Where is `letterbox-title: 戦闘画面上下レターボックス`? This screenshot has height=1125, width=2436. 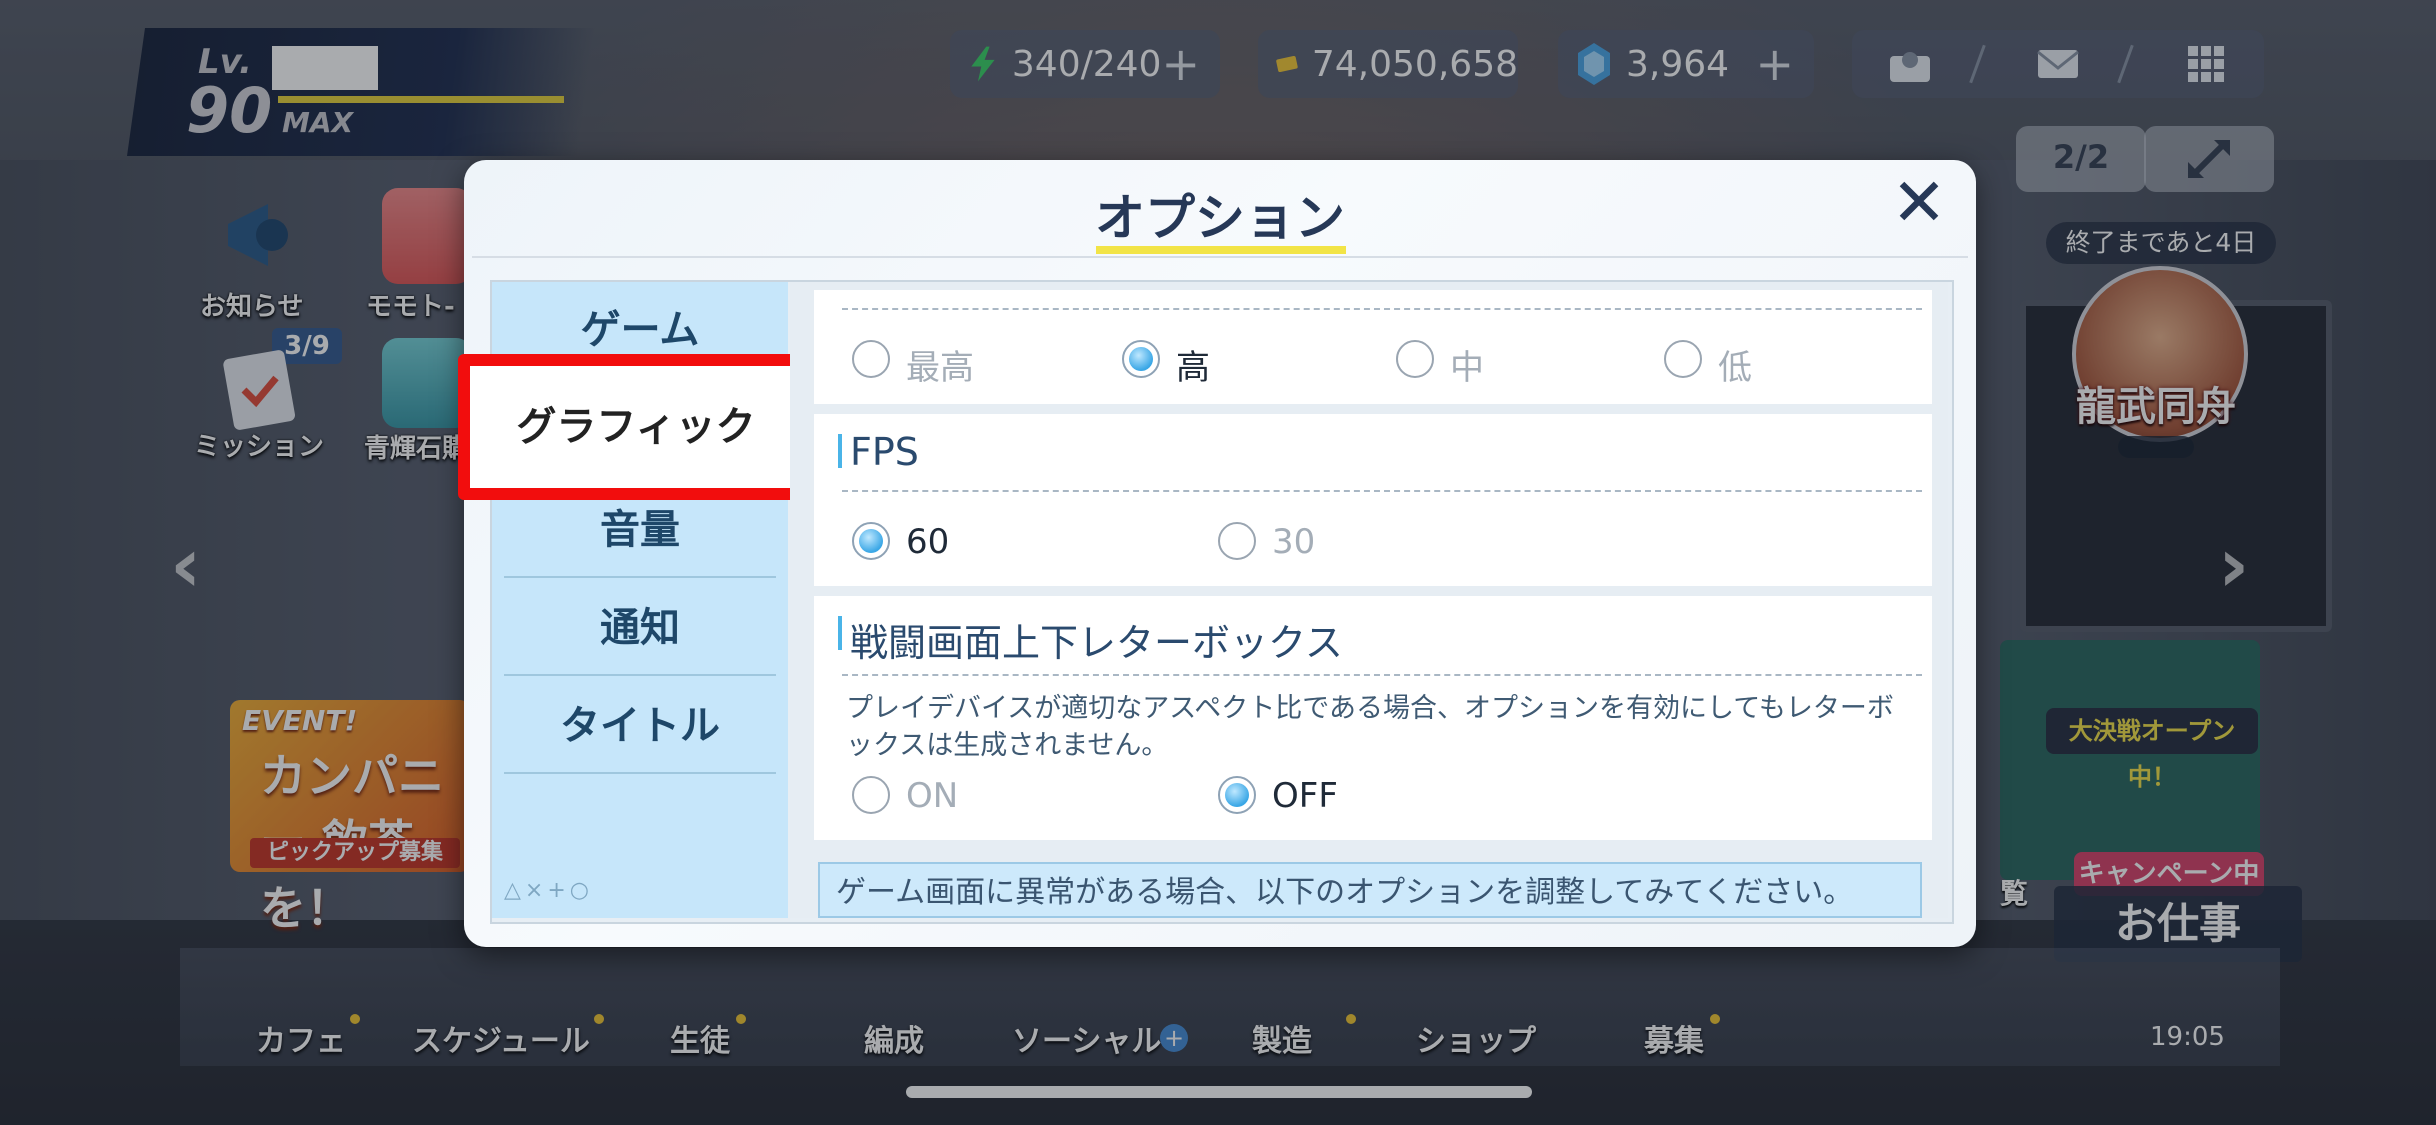 letterbox-title: 戦闘画面上下レターボックス is located at coordinates (1096, 643).